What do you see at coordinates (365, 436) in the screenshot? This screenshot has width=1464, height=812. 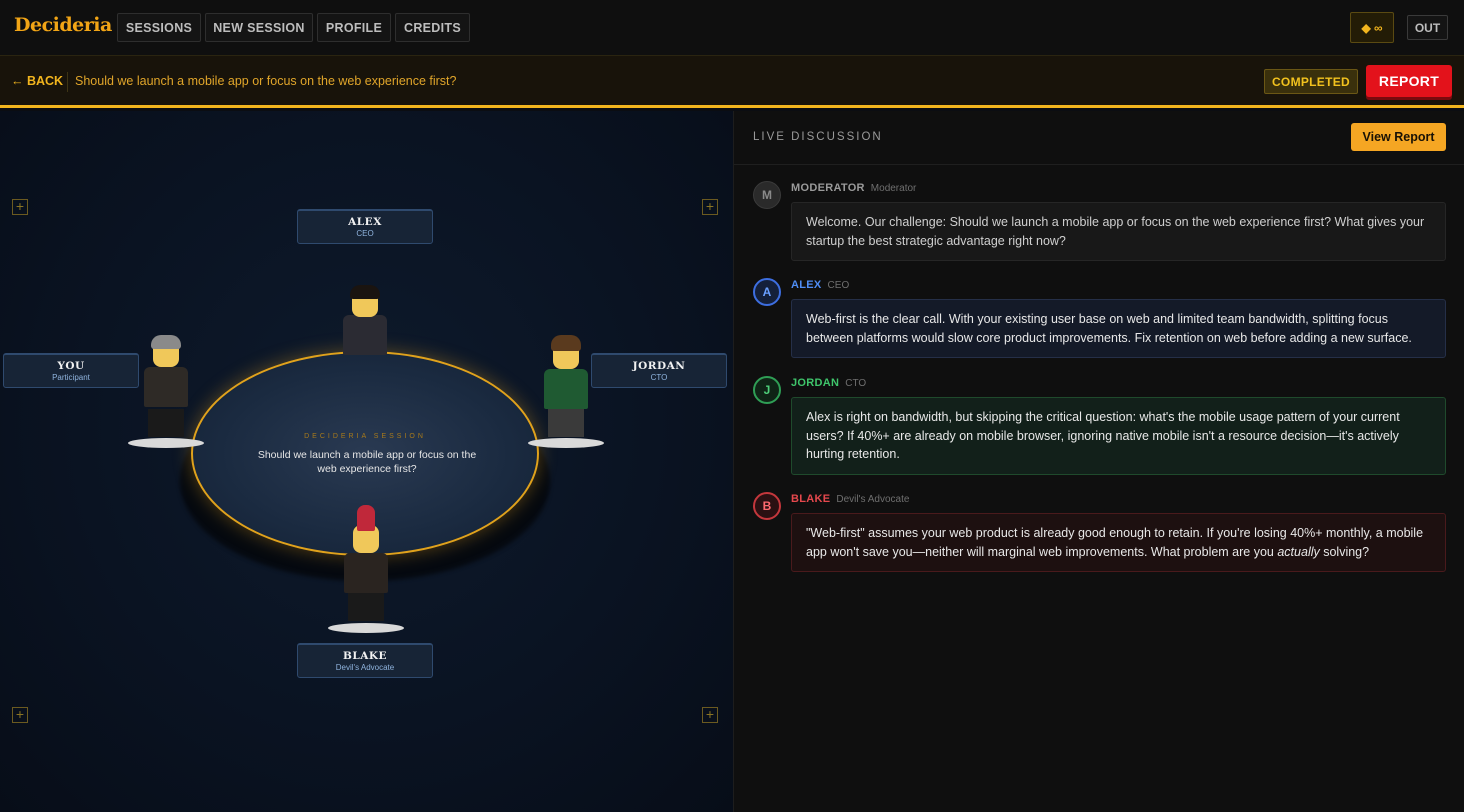 I see `table-title: DECIDERIA SESSION` at bounding box center [365, 436].